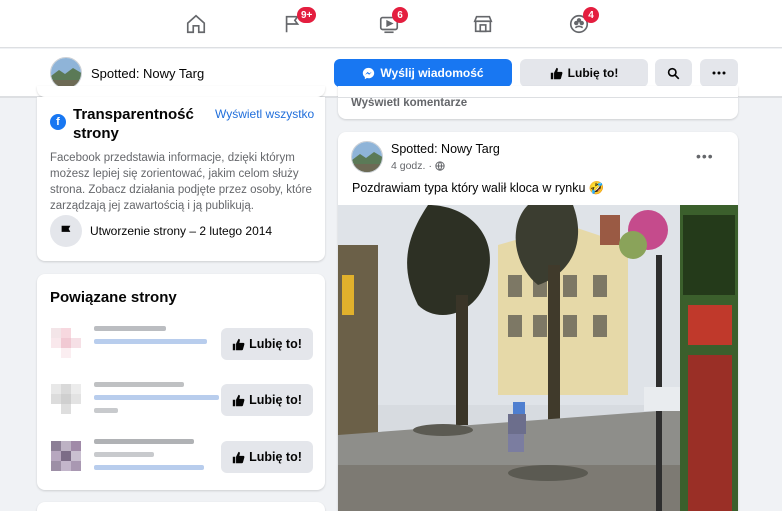  I want to click on search-button, so click(673, 73).